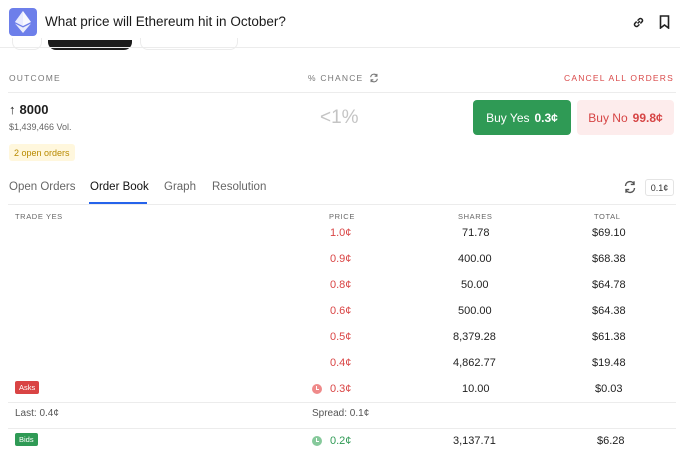 The width and height of the screenshot is (680, 462). I want to click on ask-price: 0.8¢, so click(341, 285).